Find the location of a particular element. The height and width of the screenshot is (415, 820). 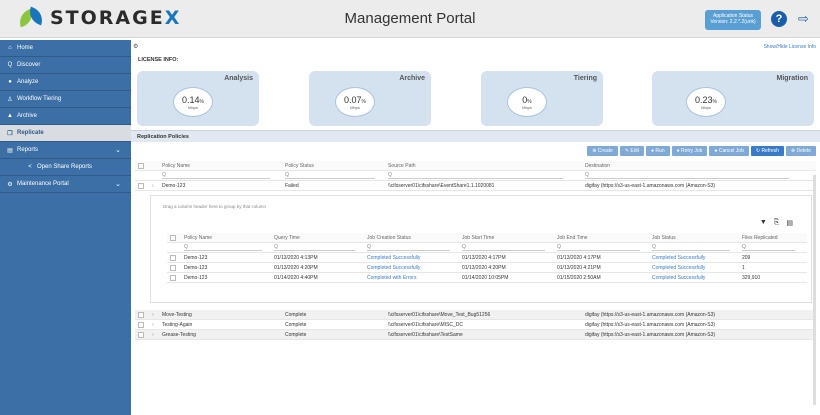

page-title: Management Portal is located at coordinates (410, 18).